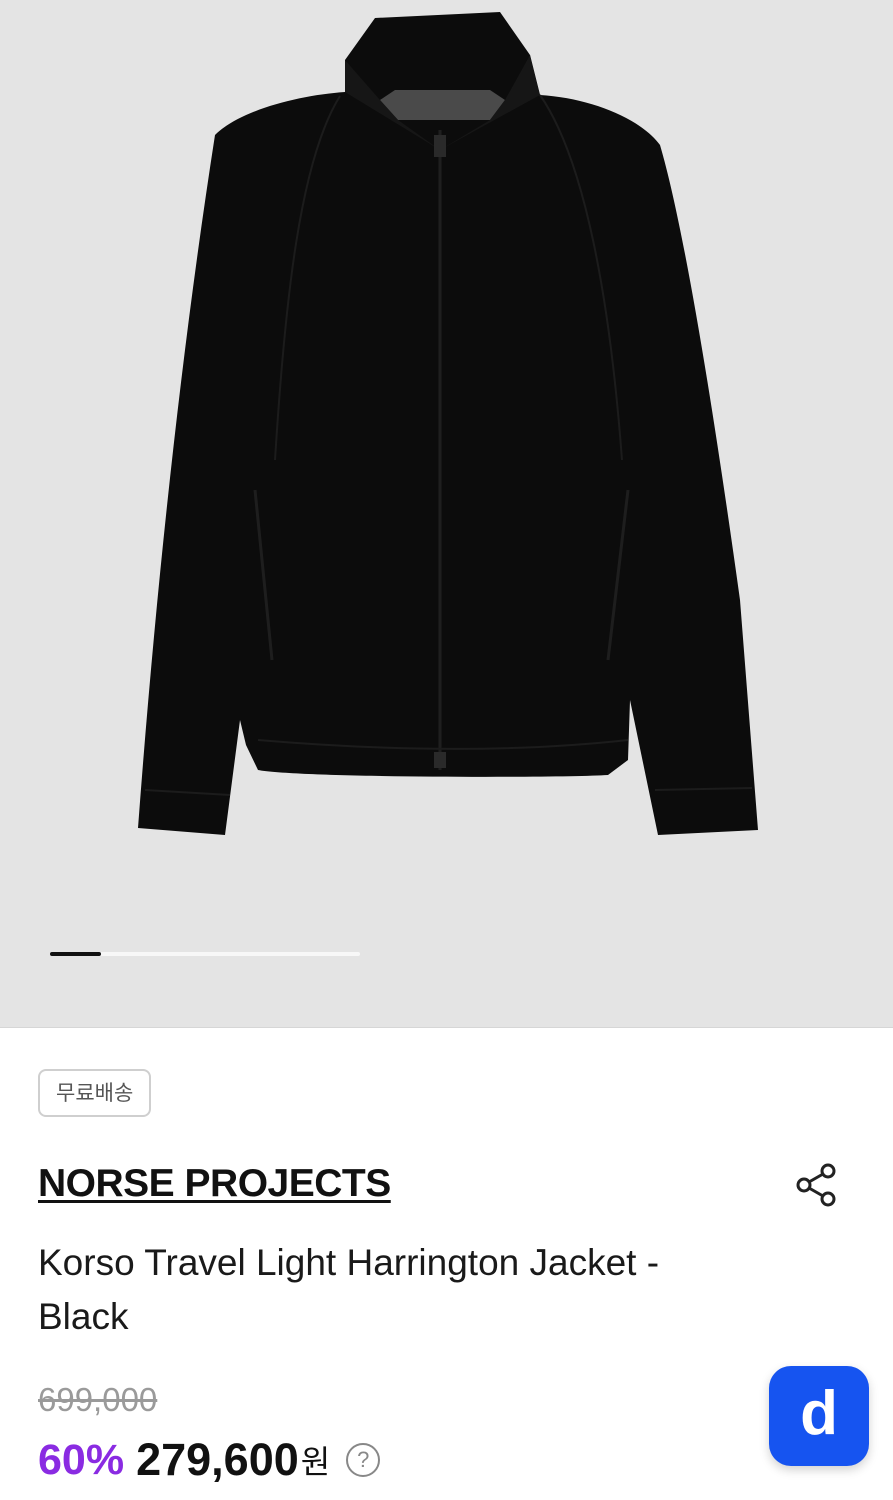  Describe the element at coordinates (95, 1093) in the screenshot. I see `free-shipping-badge: 무료배송` at that location.